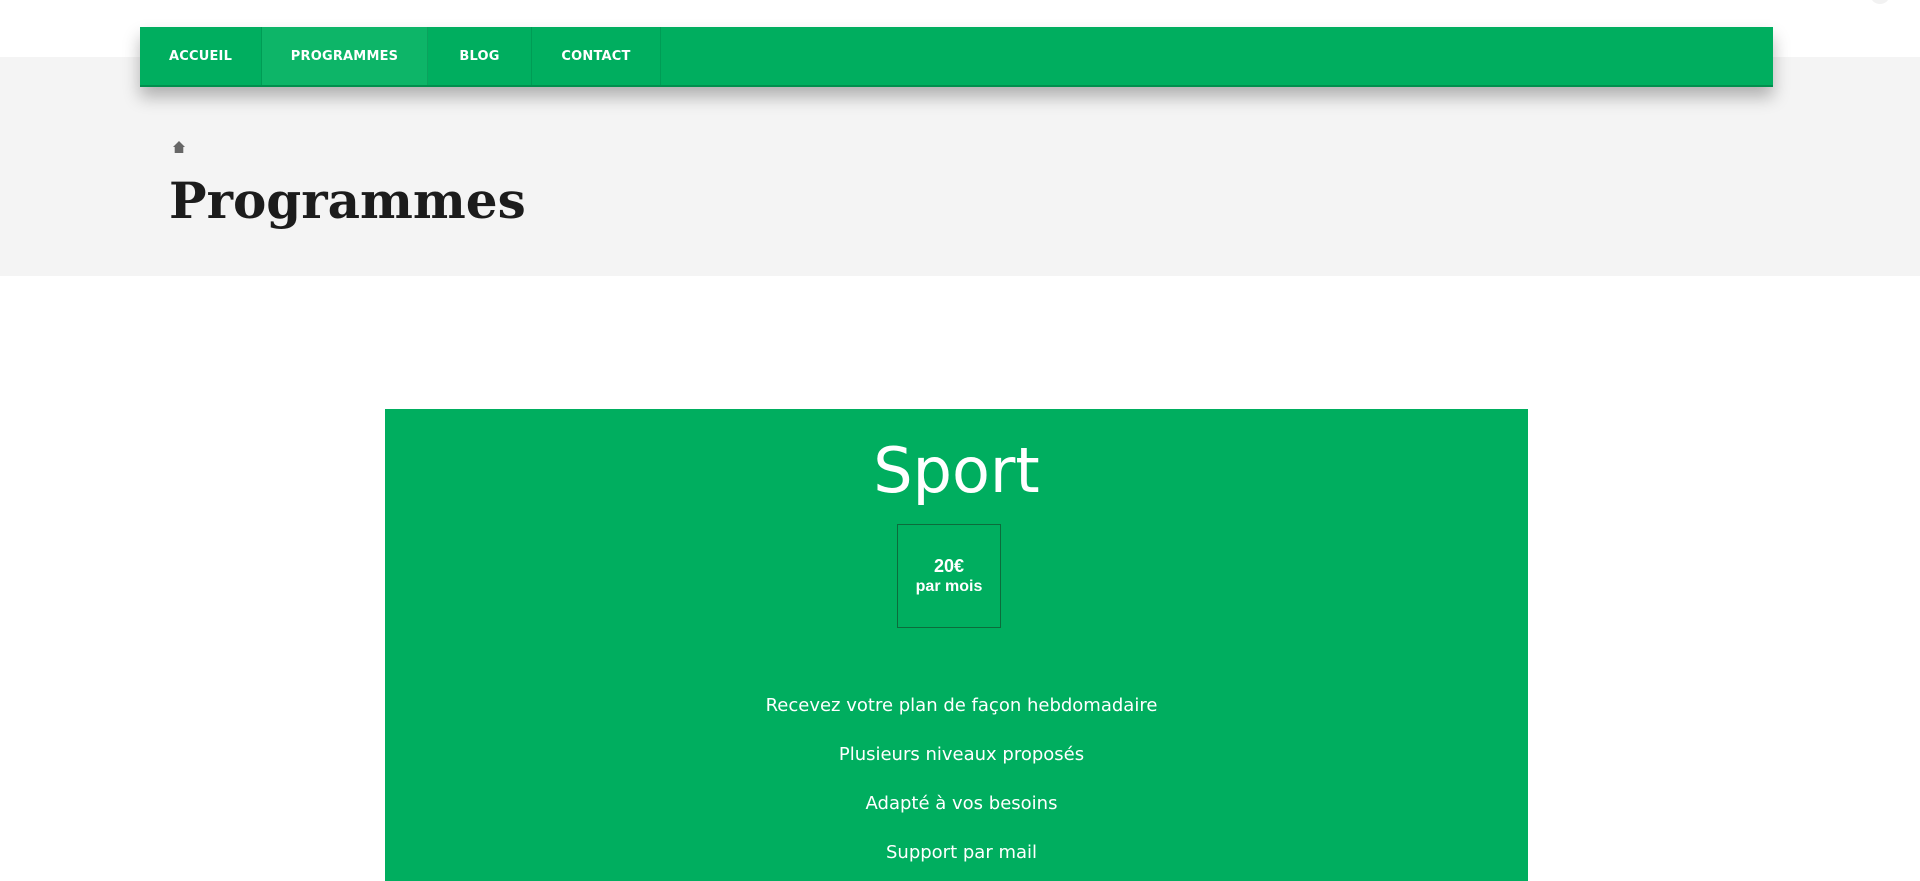 The image size is (1920, 881). I want to click on nav-item-contact: CONTACT, so click(596, 56).